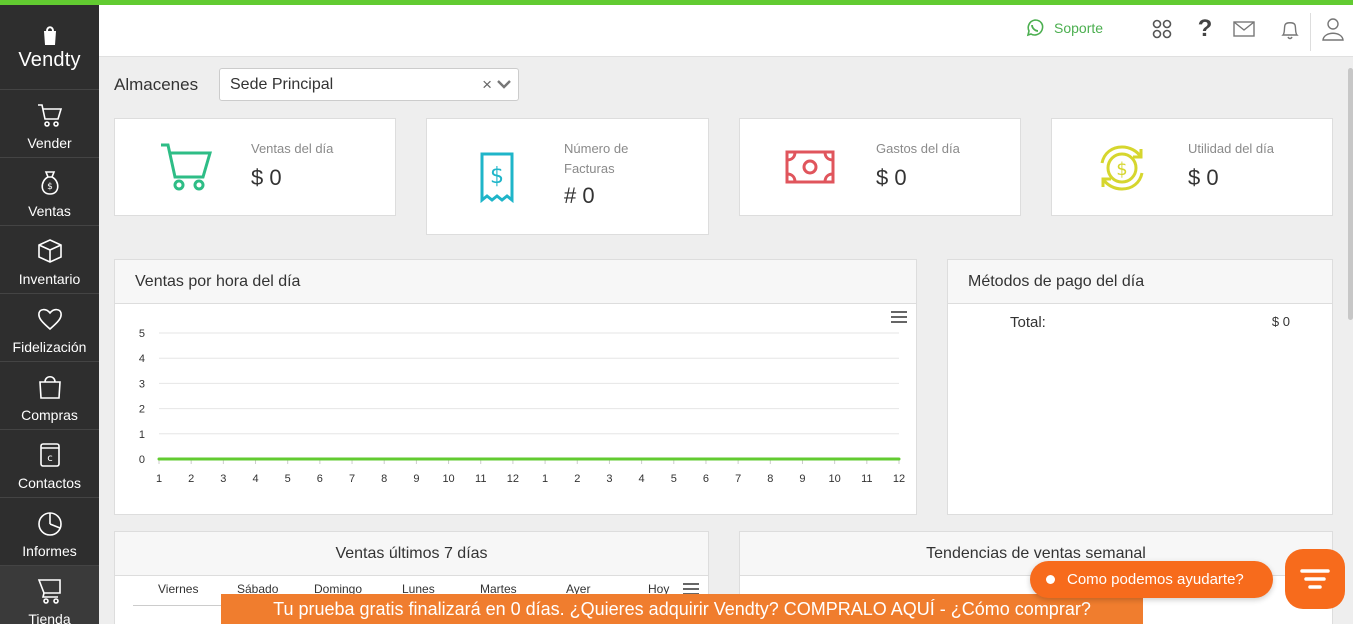 Image resolution: width=1353 pixels, height=624 pixels. I want to click on sidebar-item-informes: Informes, so click(49, 532).